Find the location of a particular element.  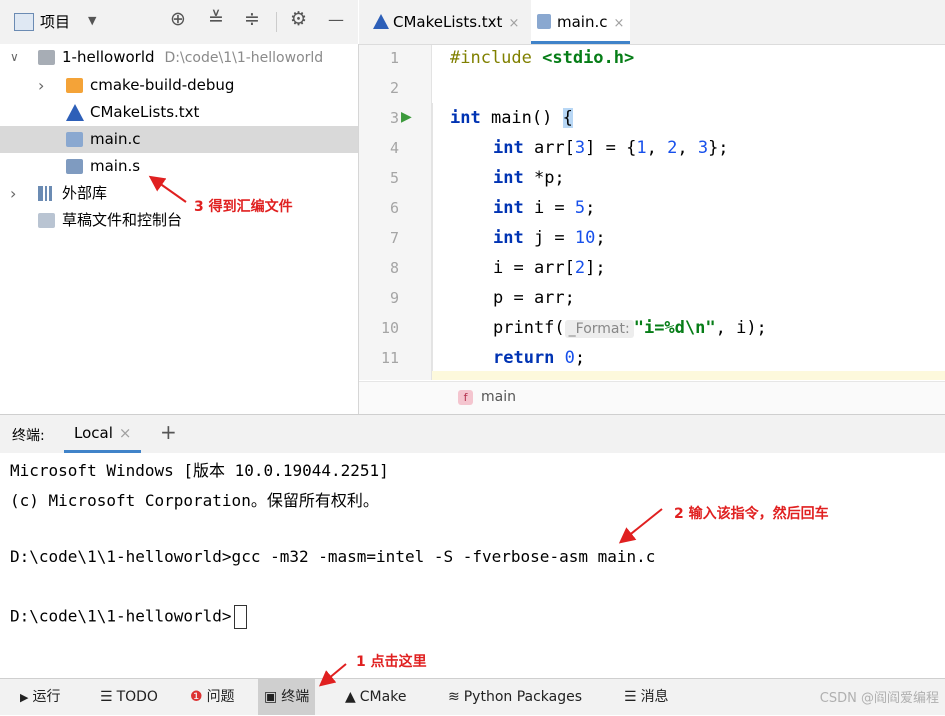

annotation-1: 1 点击这里 is located at coordinates (391, 662).